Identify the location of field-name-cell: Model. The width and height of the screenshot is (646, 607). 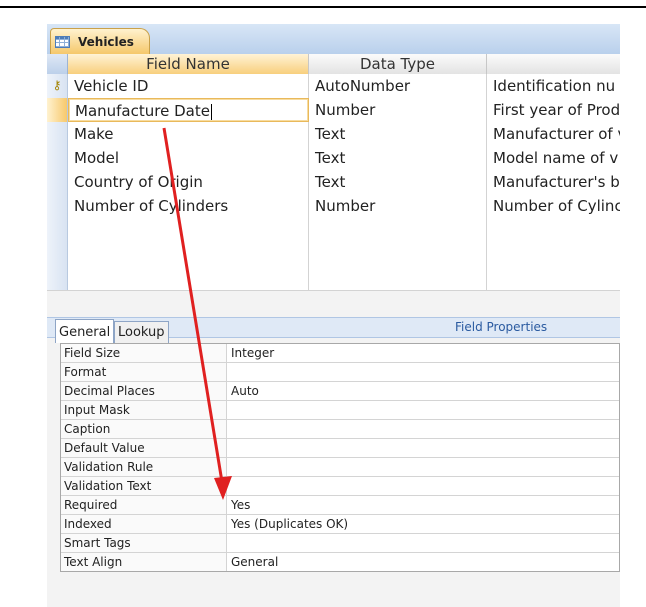
(188, 158).